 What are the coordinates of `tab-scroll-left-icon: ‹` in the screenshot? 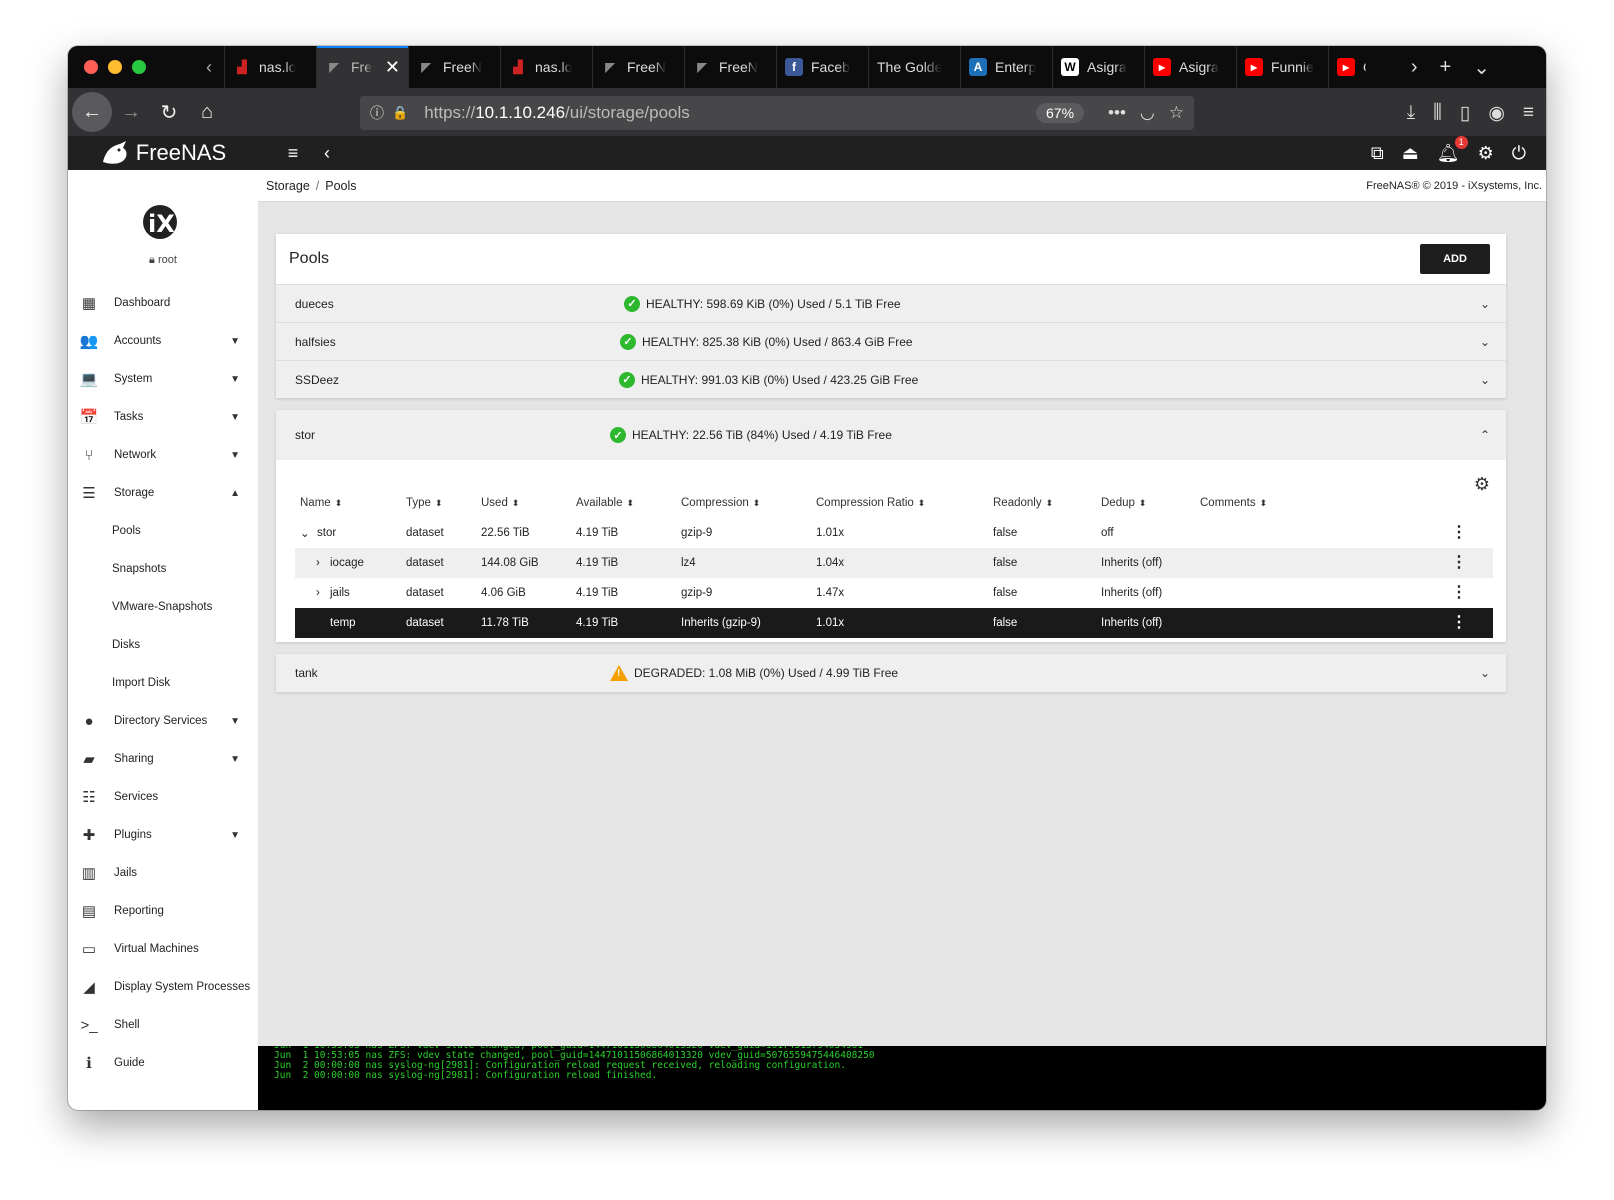 It's located at (209, 67).